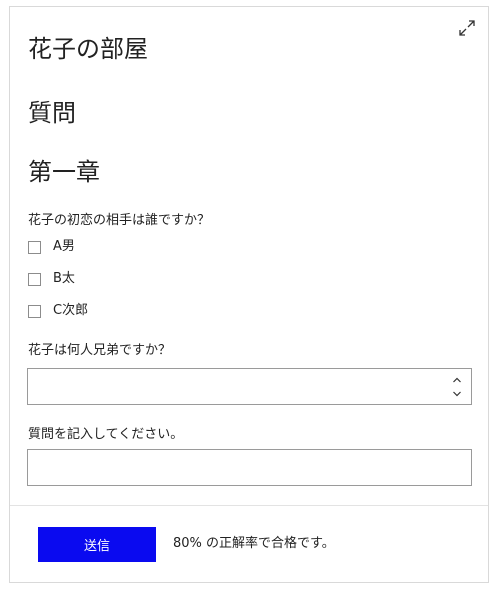  I want to click on option-b-label: B太, so click(64, 278).